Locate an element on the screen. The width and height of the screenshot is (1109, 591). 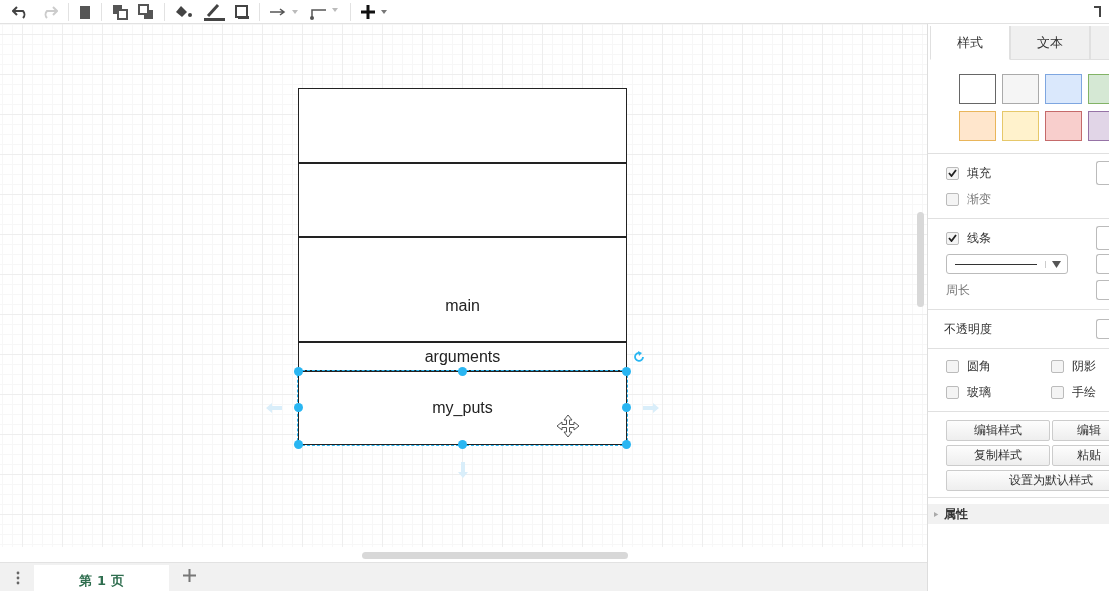
diagram-box: arguments is located at coordinates (462, 356).